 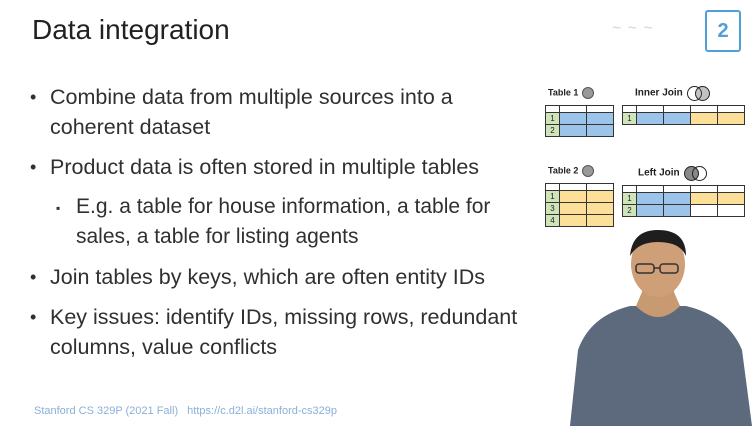 I want to click on d2l-logo: 2, so click(x=723, y=31).